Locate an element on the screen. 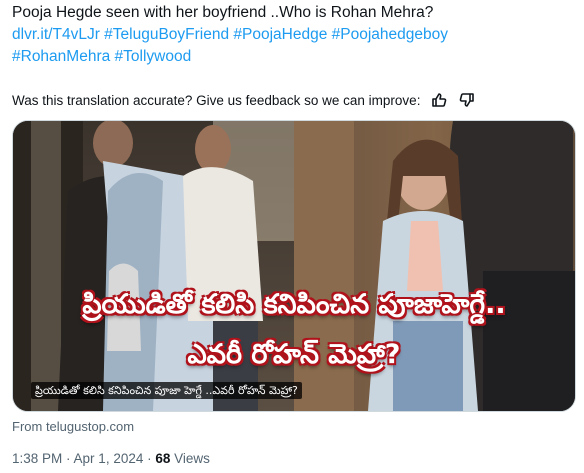  headline-line-2: ఎవరీ రోహన్ మెహ్రా? is located at coordinates (294, 354).